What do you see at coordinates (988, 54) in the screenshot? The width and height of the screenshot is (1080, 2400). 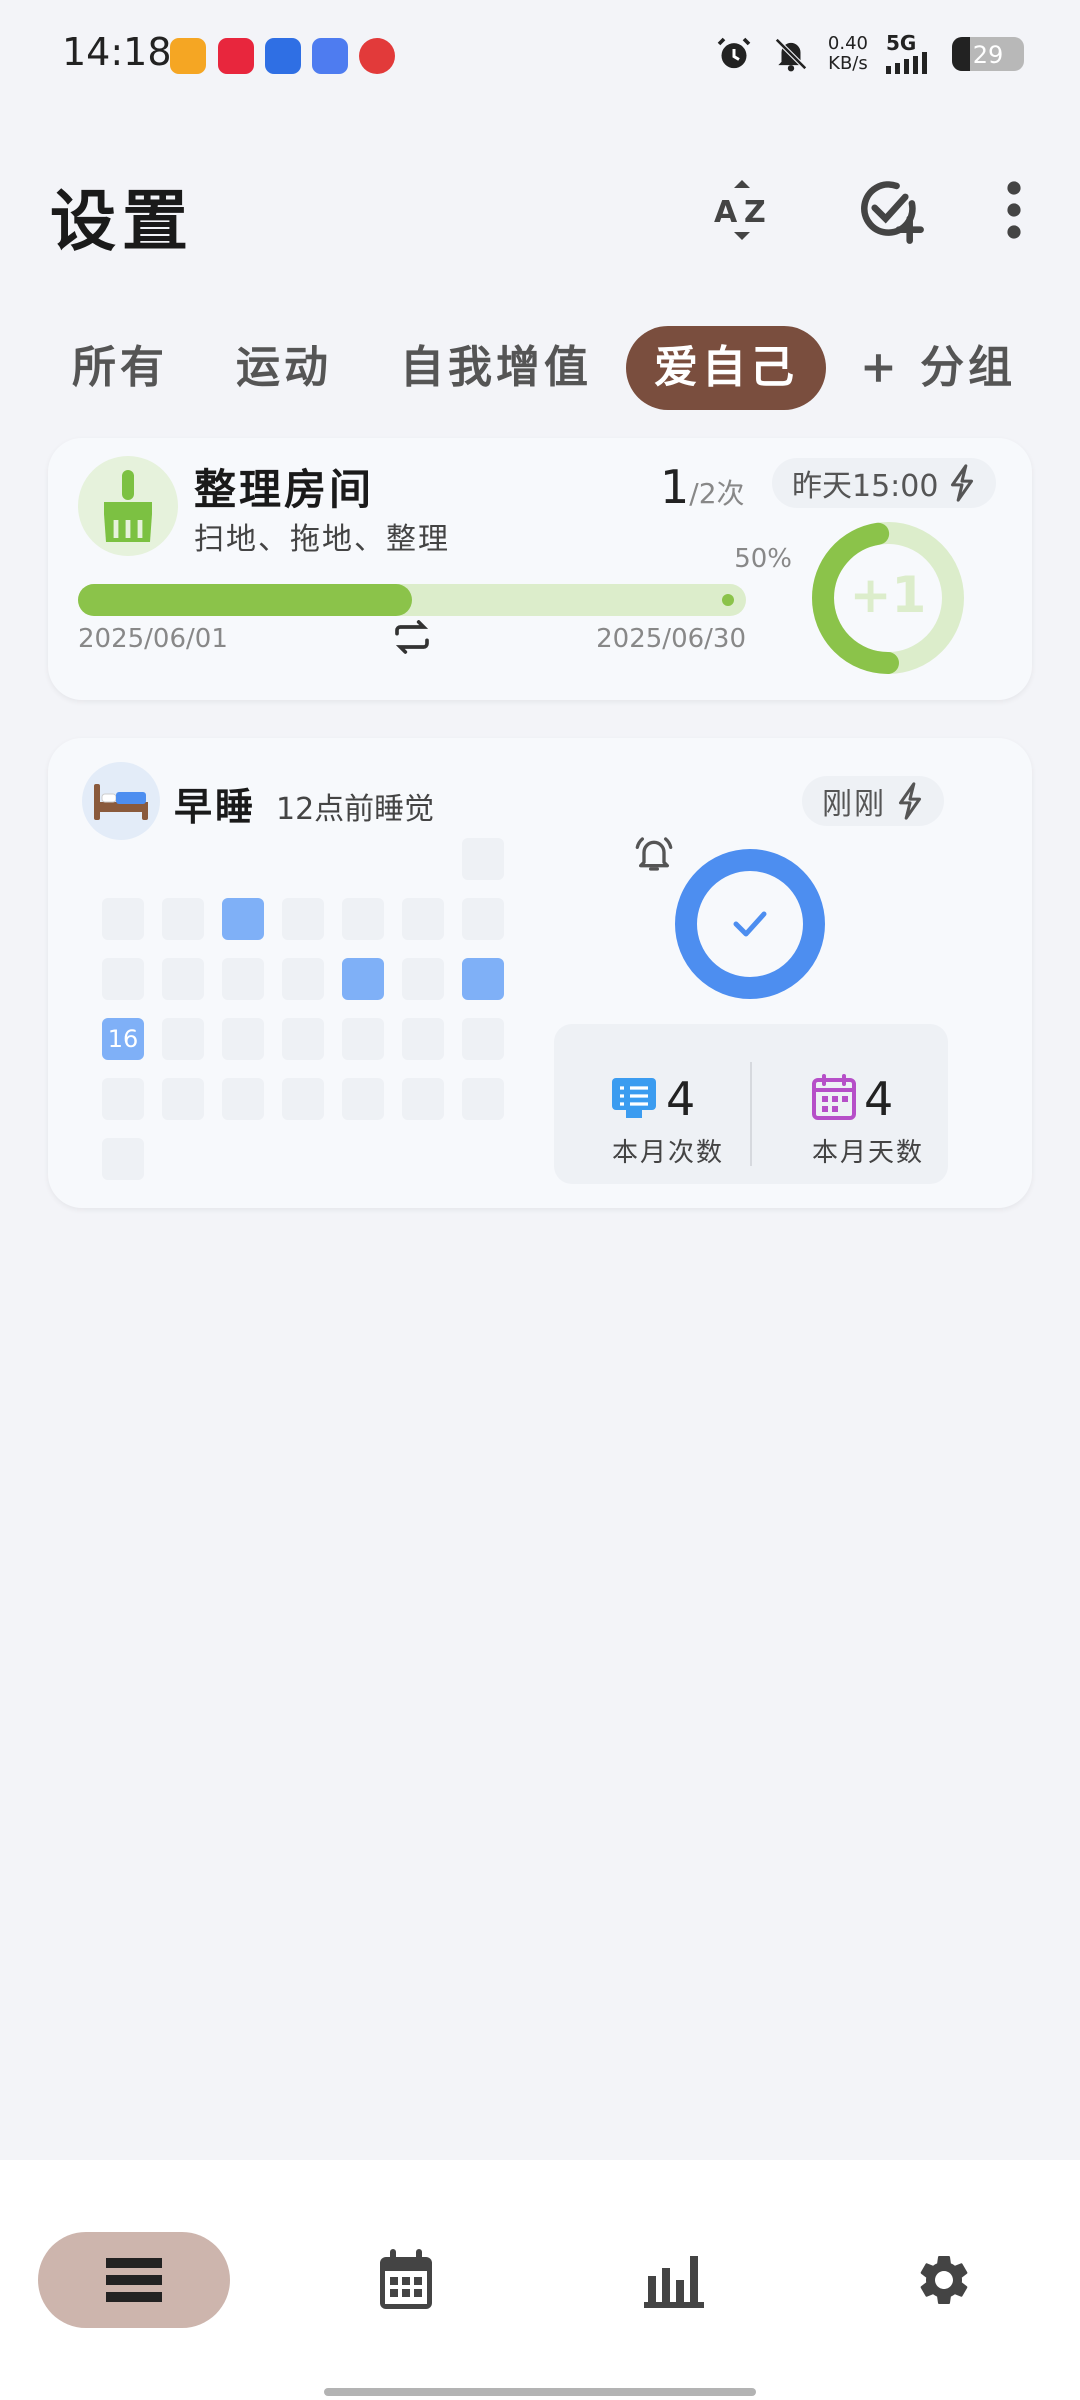 I see `battery-indicator: 29` at bounding box center [988, 54].